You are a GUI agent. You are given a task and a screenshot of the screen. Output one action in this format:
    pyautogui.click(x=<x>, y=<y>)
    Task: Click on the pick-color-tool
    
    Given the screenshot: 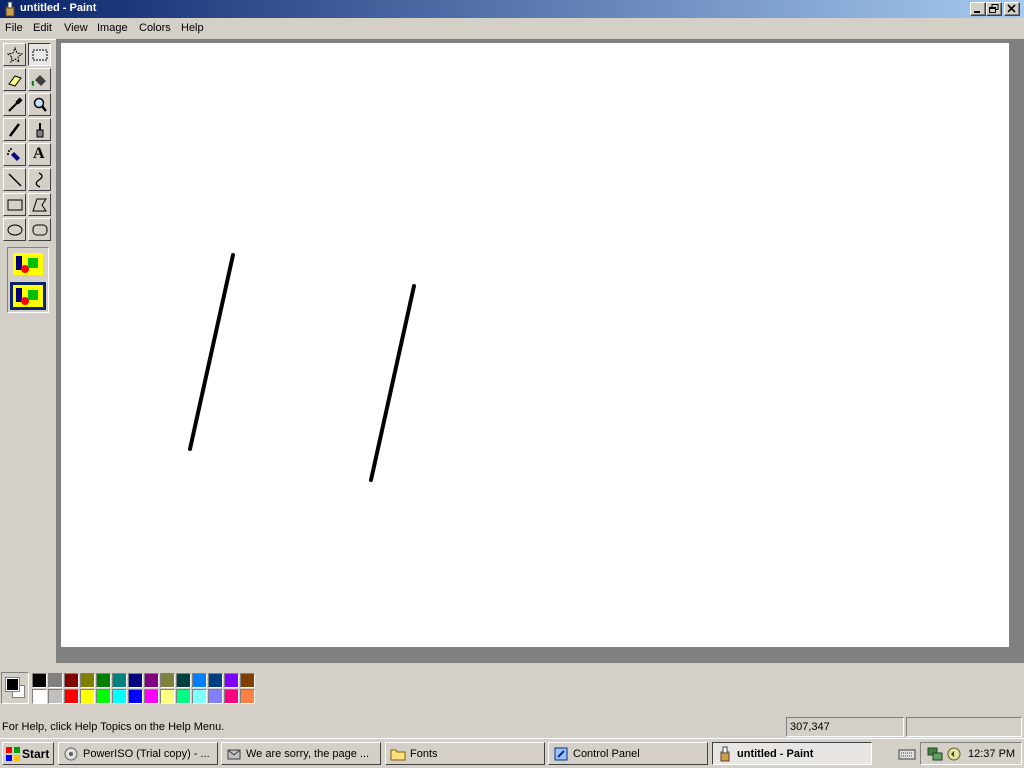 What is the action you would take?
    pyautogui.click(x=14, y=104)
    